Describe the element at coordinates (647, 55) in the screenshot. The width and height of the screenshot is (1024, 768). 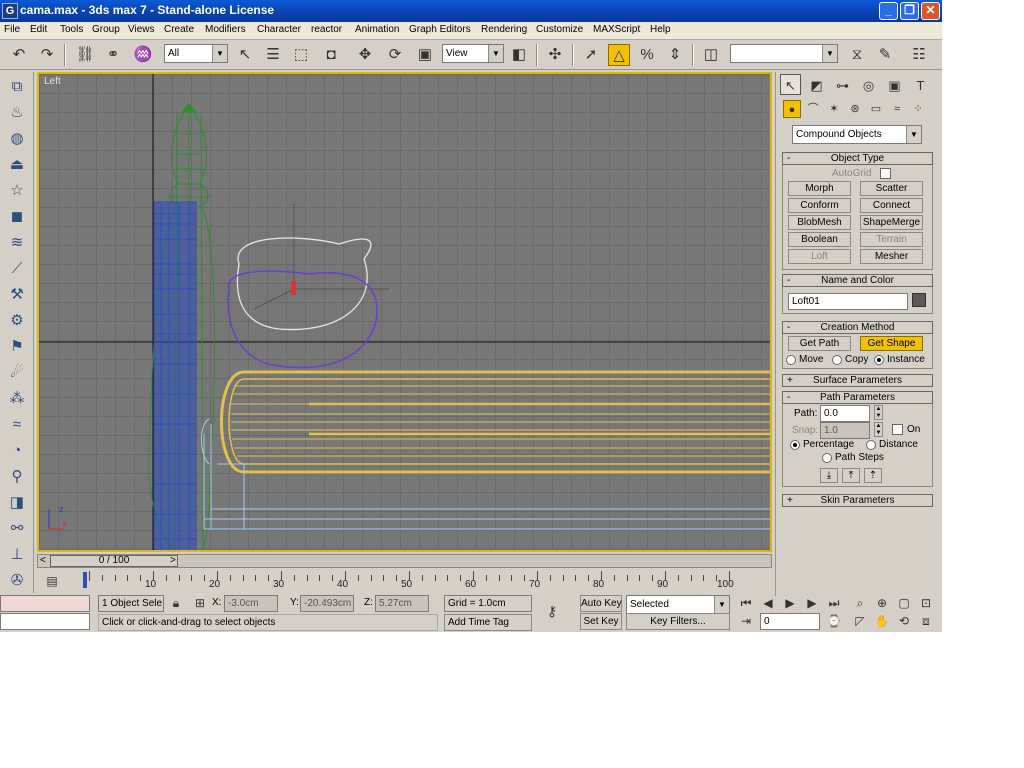
I see `percent-snap-icon: %` at that location.